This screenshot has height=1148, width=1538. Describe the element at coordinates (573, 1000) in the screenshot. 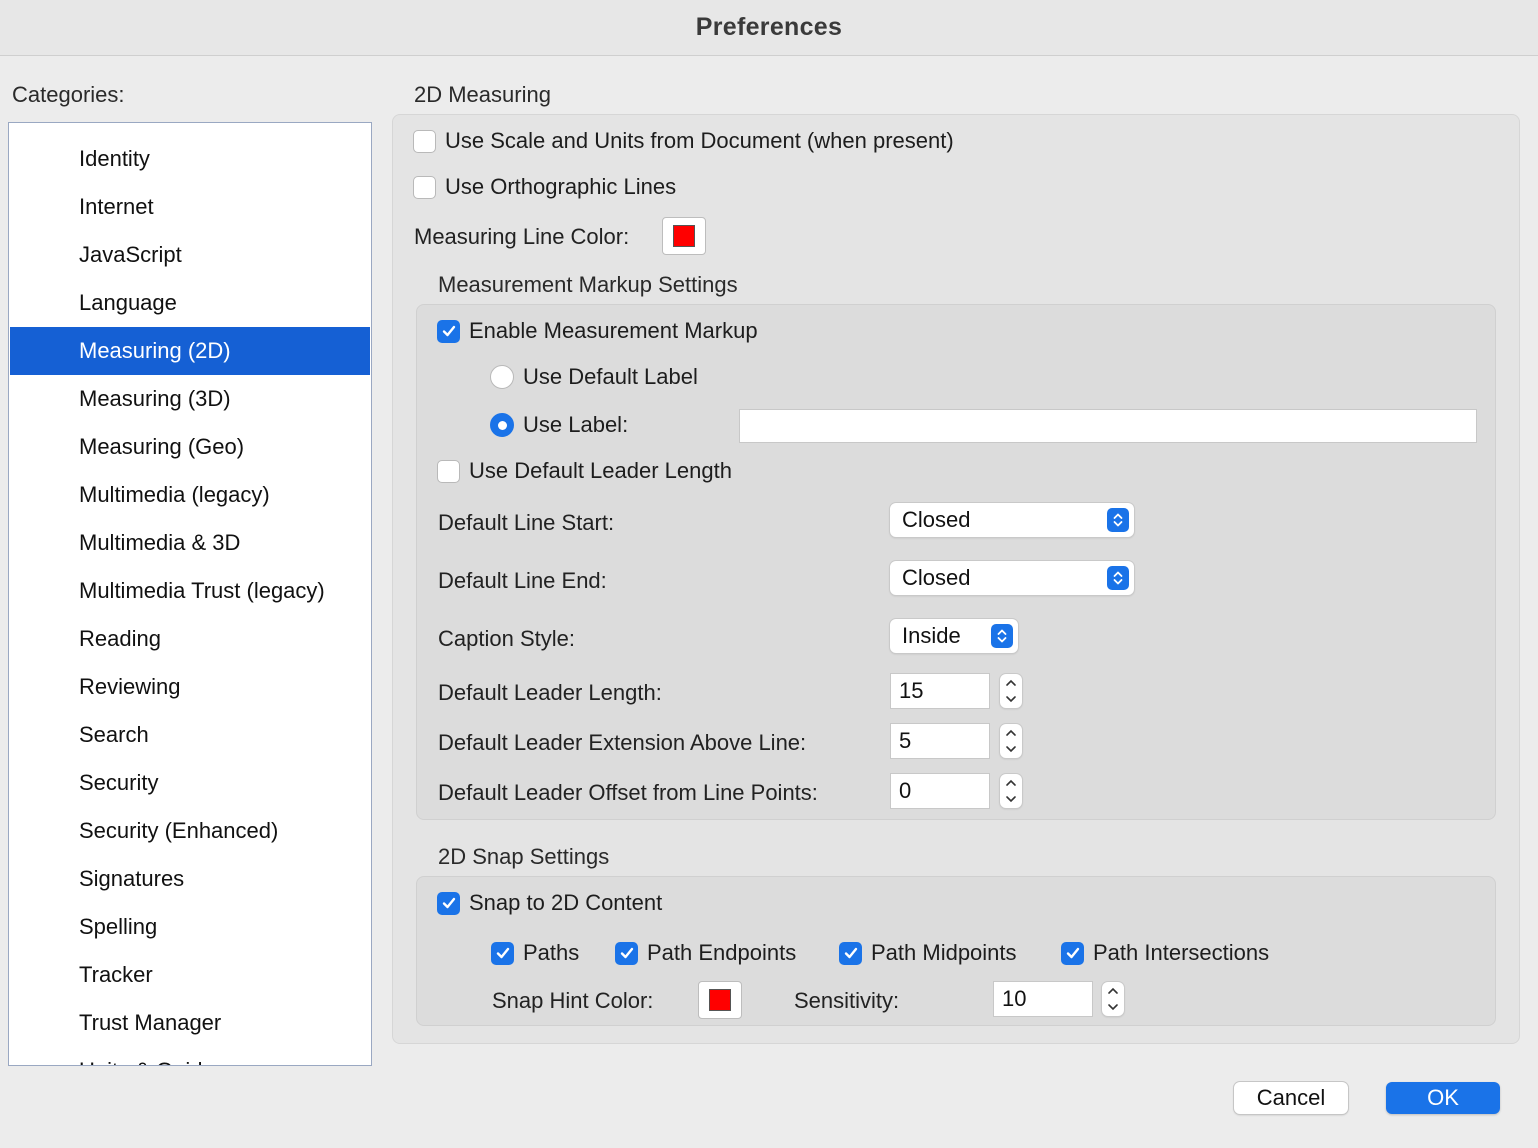

I see `snap-hint-color-label: Snap Hint Color:` at that location.